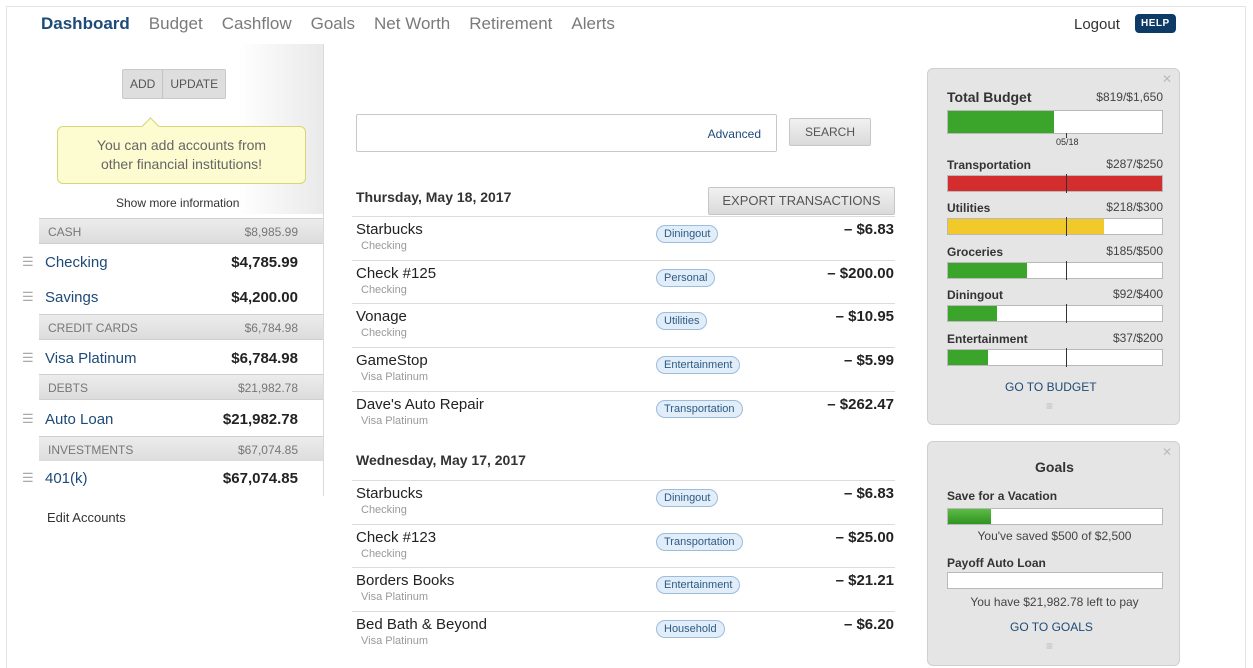 The width and height of the screenshot is (1253, 668). Describe the element at coordinates (412, 24) in the screenshot. I see `nav-net-worth: Net Worth` at that location.